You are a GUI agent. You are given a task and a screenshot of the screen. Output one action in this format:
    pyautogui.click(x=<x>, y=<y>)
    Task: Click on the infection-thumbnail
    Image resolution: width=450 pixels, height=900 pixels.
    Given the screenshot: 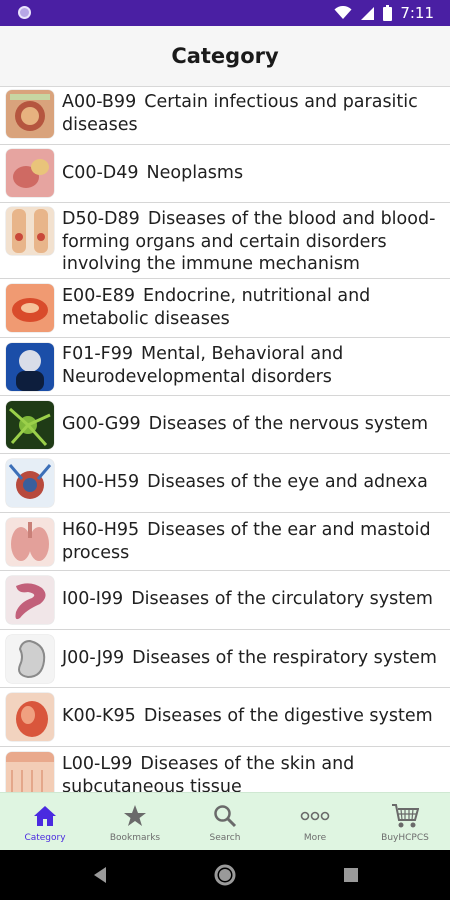 What is the action you would take?
    pyautogui.click(x=30, y=114)
    